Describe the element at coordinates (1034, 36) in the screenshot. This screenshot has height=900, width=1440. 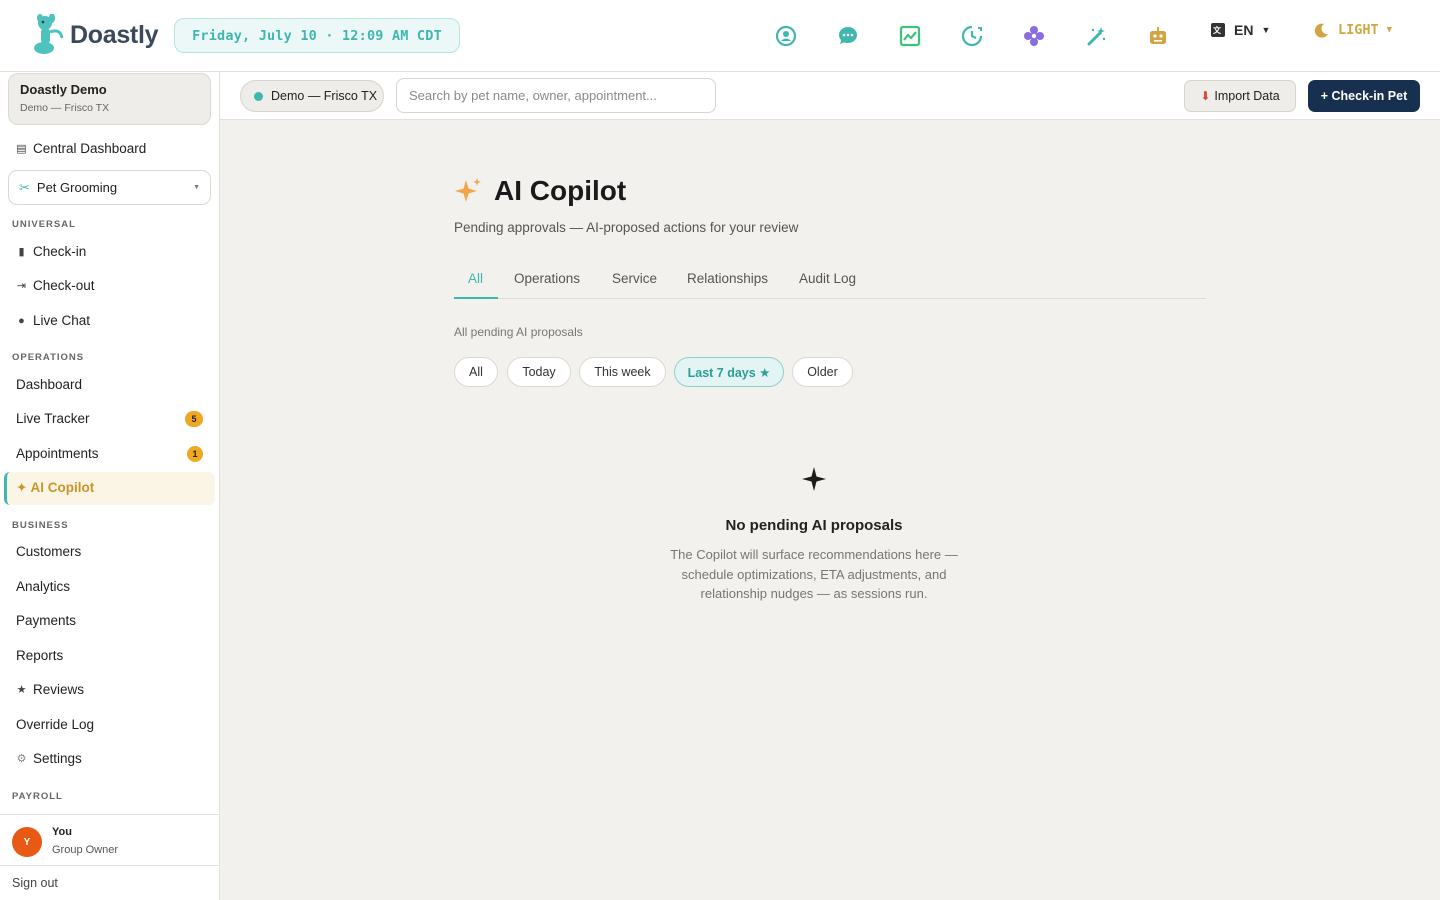
I see `flower-icon` at that location.